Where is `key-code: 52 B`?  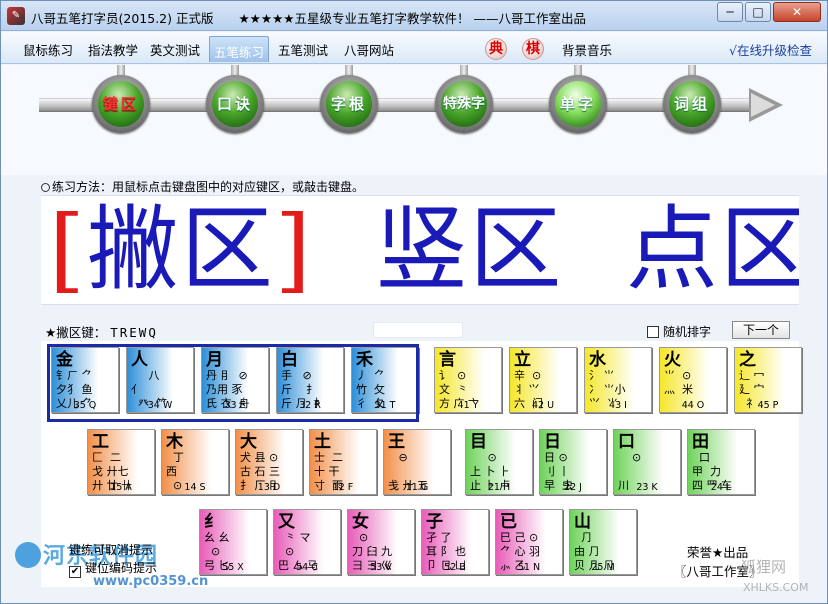
key-code: 52 B is located at coordinates (455, 567).